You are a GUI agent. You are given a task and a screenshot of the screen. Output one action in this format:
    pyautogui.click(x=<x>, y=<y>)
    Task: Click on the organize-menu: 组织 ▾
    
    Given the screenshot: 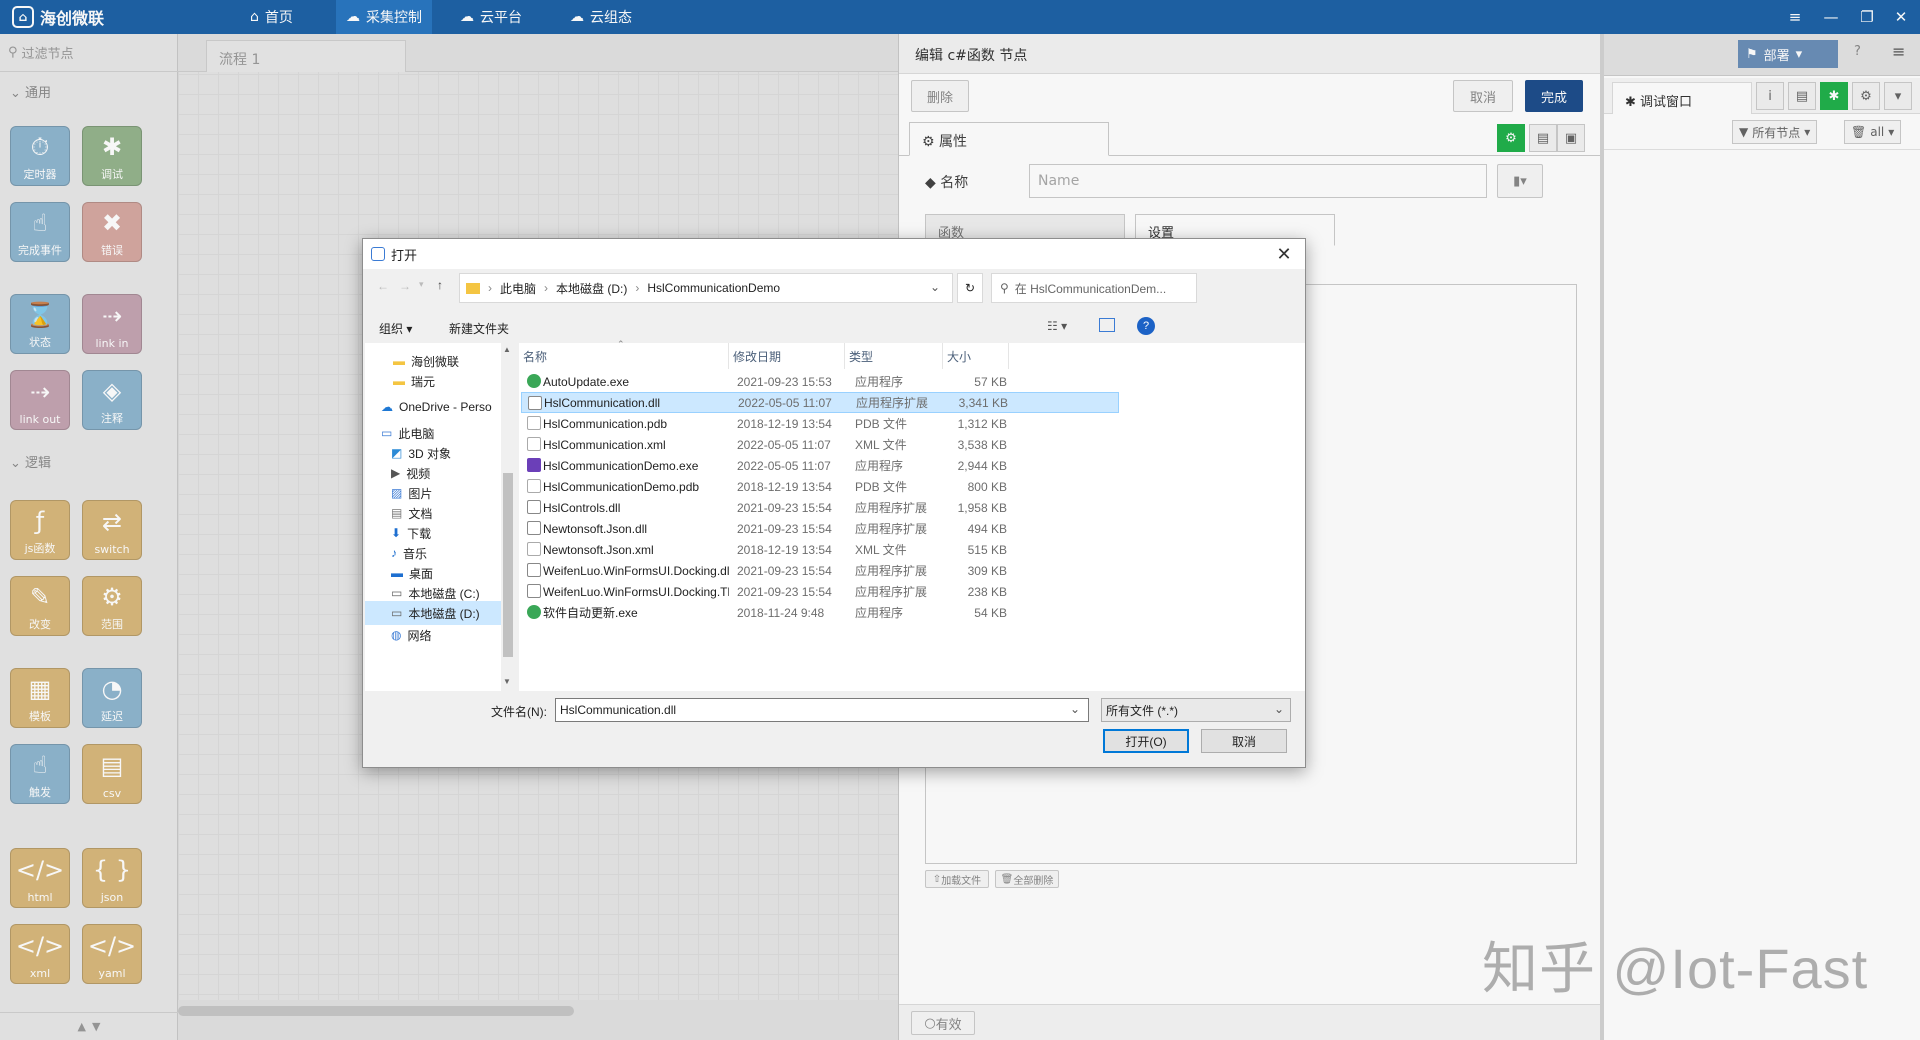 What is the action you would take?
    pyautogui.click(x=395, y=328)
    